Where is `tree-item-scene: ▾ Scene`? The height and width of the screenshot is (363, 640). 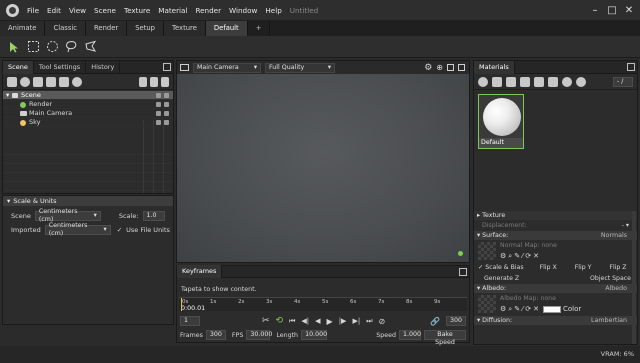
tree-item-scene: ▾ Scene is located at coordinates (88, 95).